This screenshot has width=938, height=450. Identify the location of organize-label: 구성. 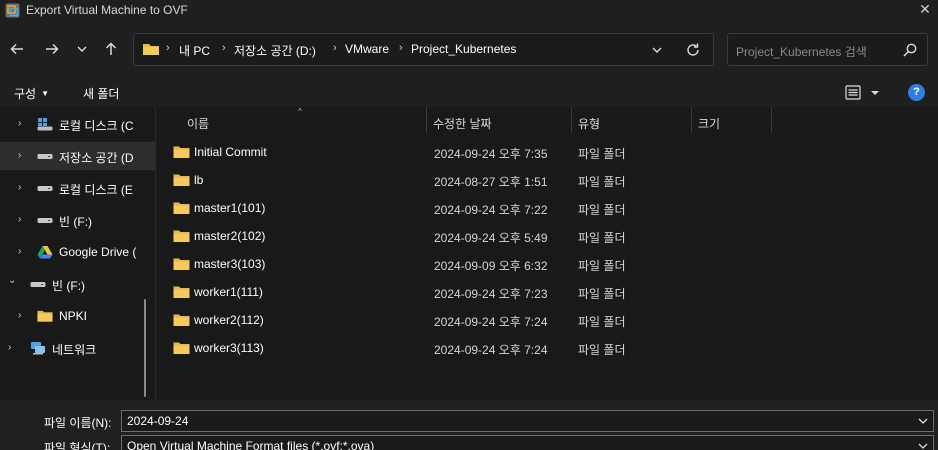
(25, 94).